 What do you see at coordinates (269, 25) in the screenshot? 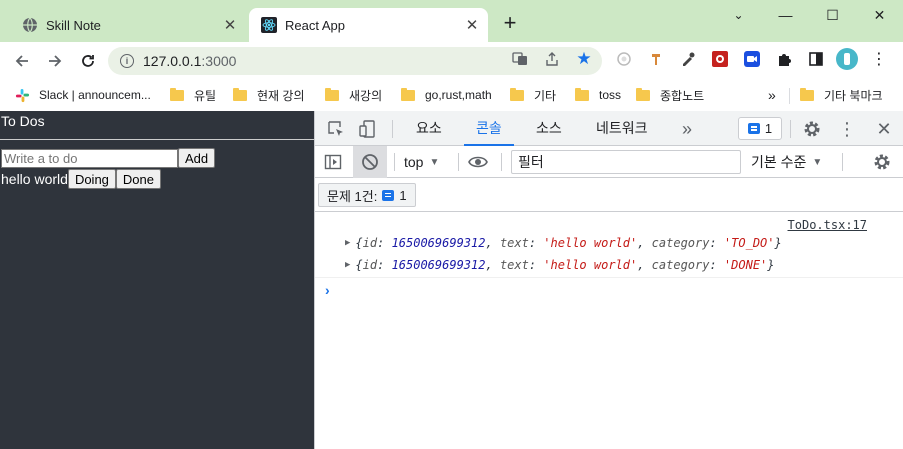
I see `react-icon` at bounding box center [269, 25].